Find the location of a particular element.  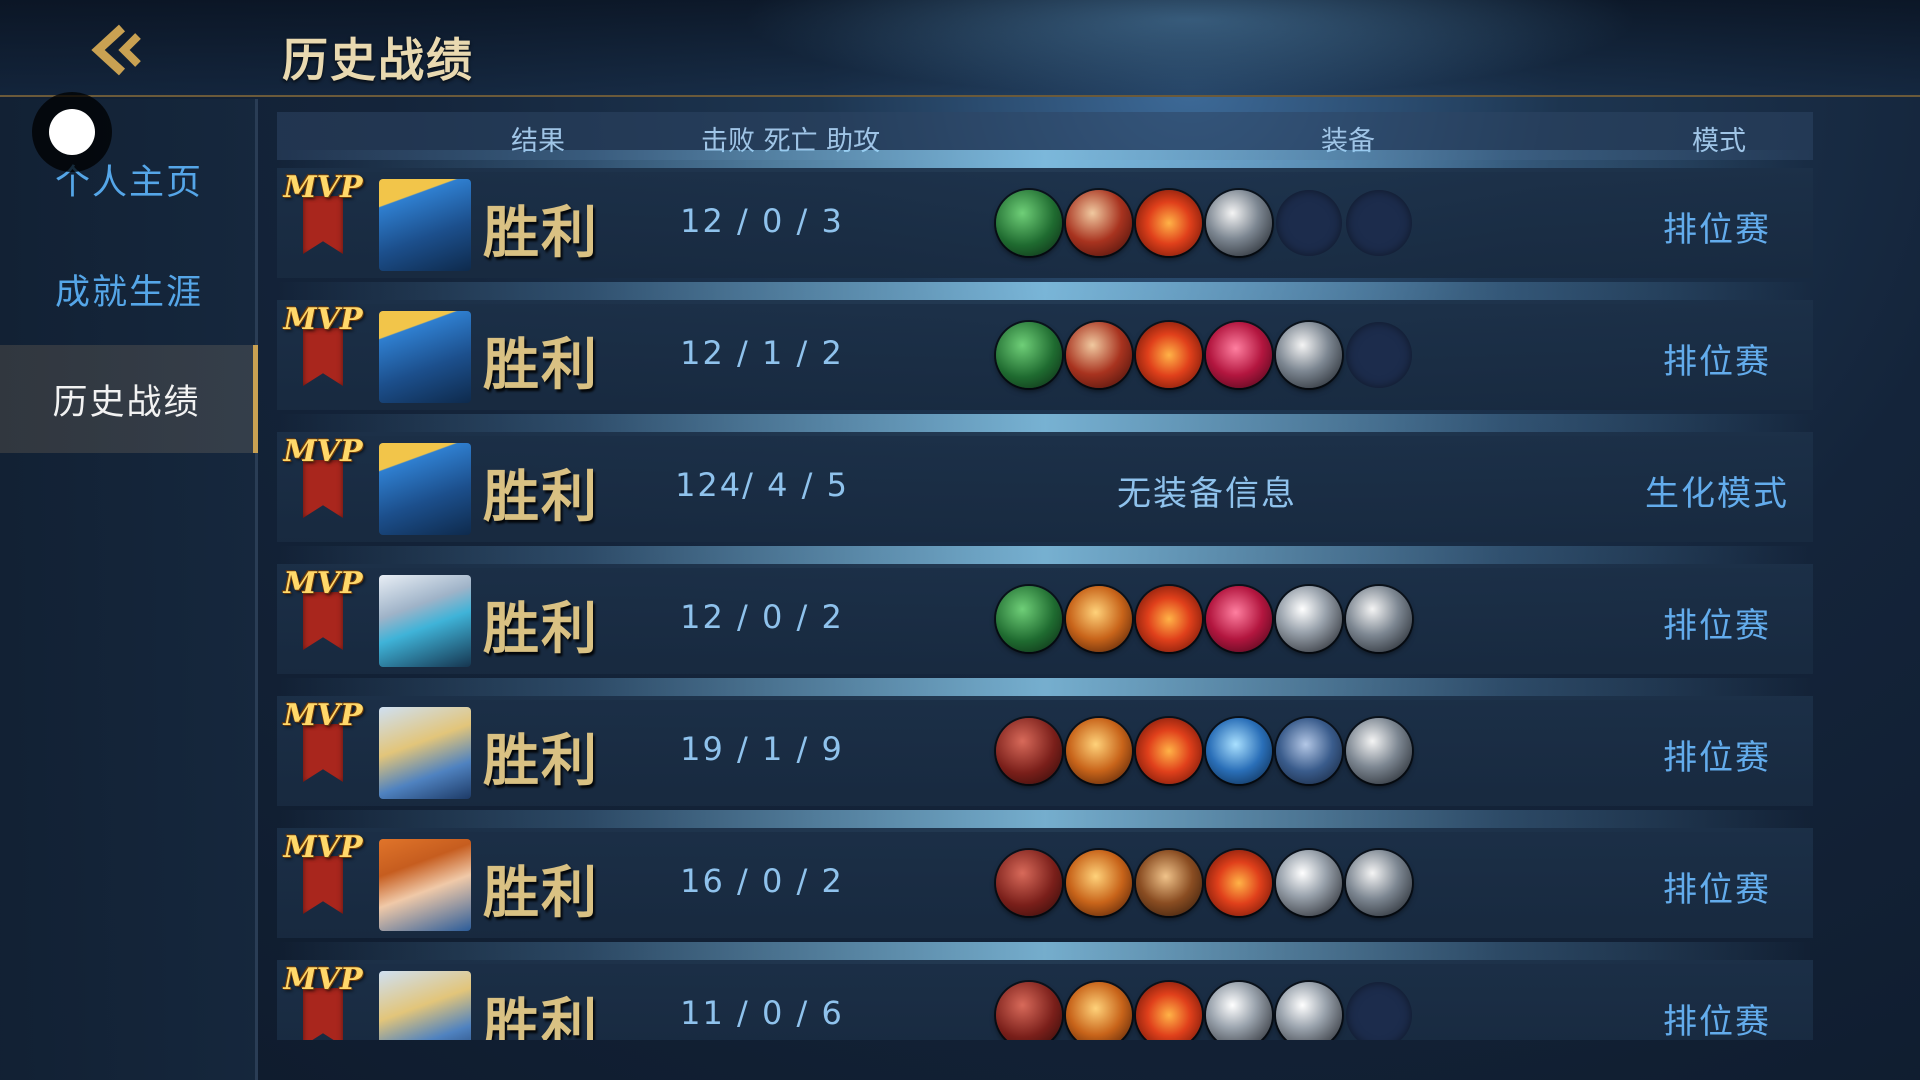

back-button is located at coordinates (118, 50).